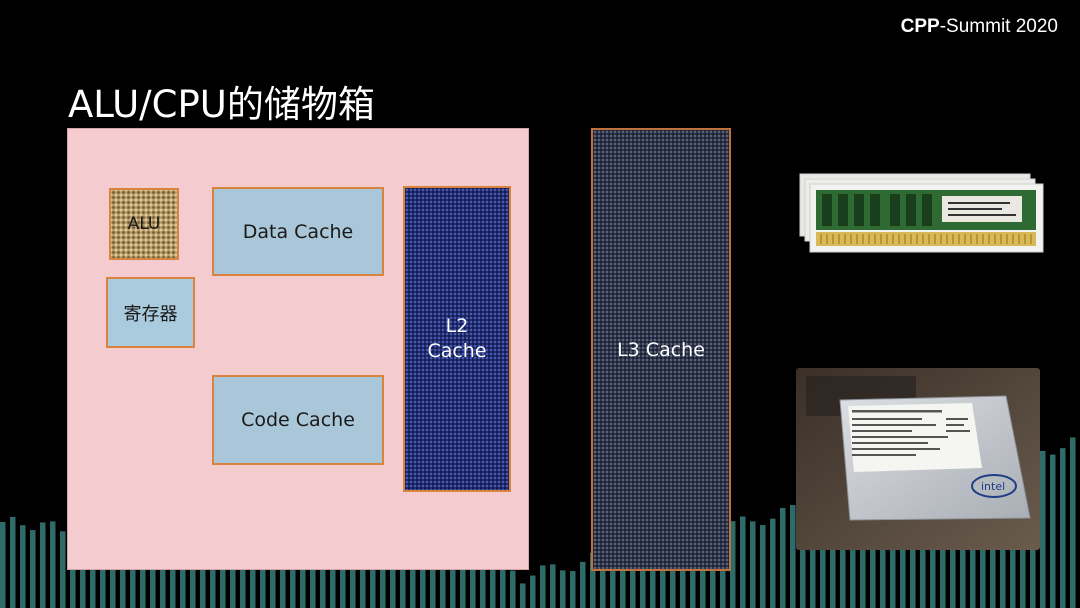  What do you see at coordinates (457, 339) in the screenshot?
I see `l2-cache-block: L2 Cache` at bounding box center [457, 339].